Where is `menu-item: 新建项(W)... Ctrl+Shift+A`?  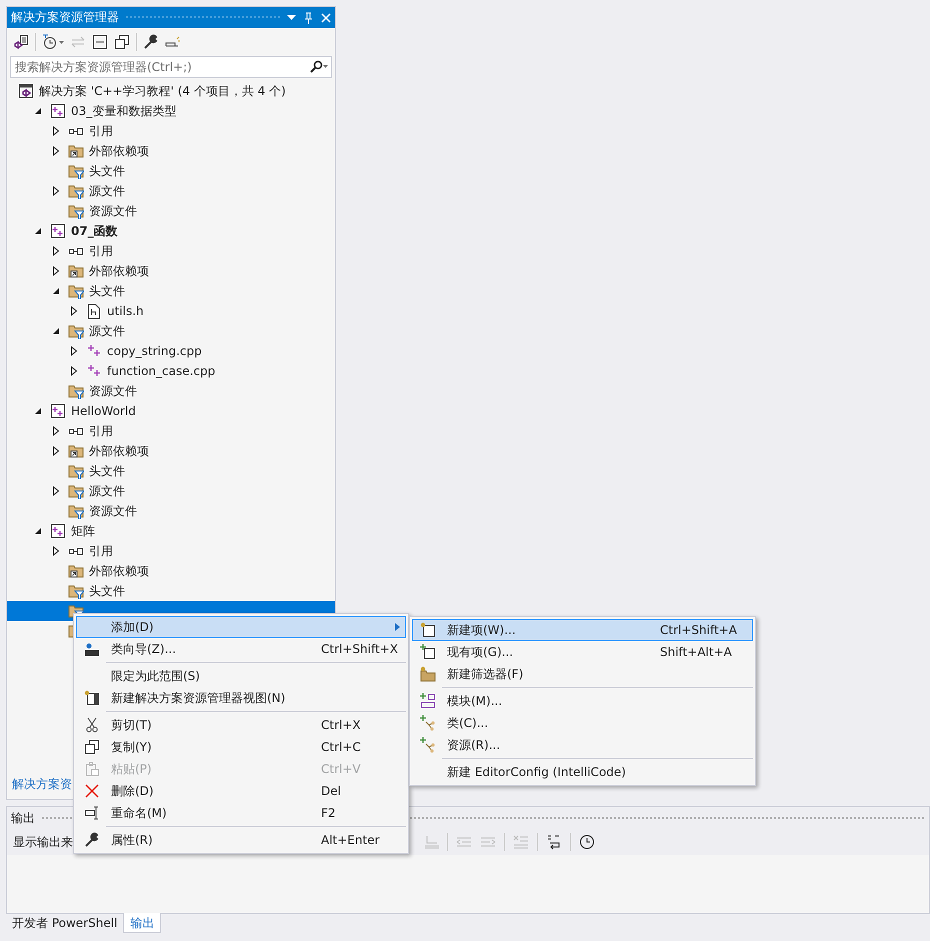 menu-item: 新建项(W)... Ctrl+Shift+A is located at coordinates (582, 630).